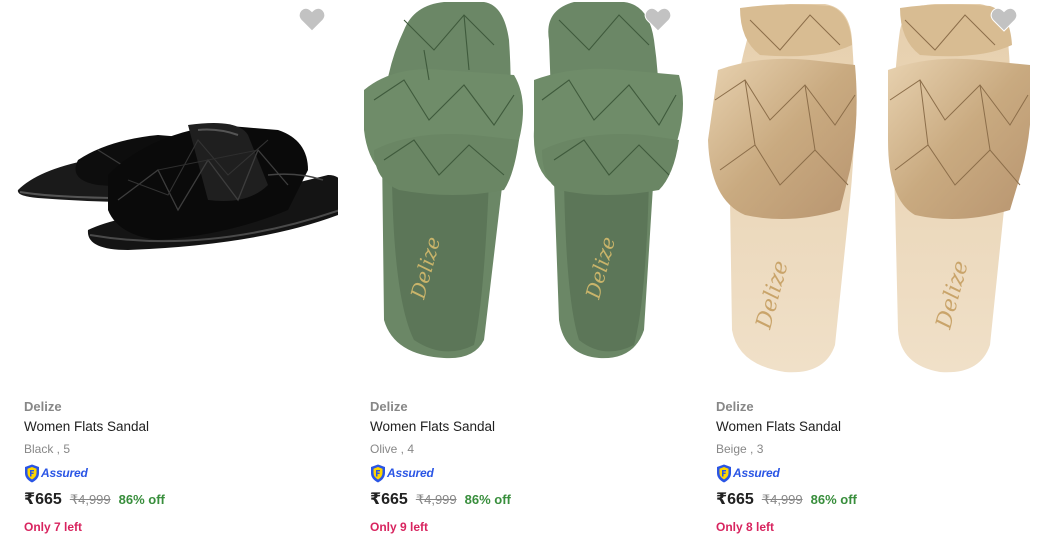 The image size is (1056, 543). Describe the element at coordinates (740, 449) in the screenshot. I see `product-variant: Beige , 3` at that location.